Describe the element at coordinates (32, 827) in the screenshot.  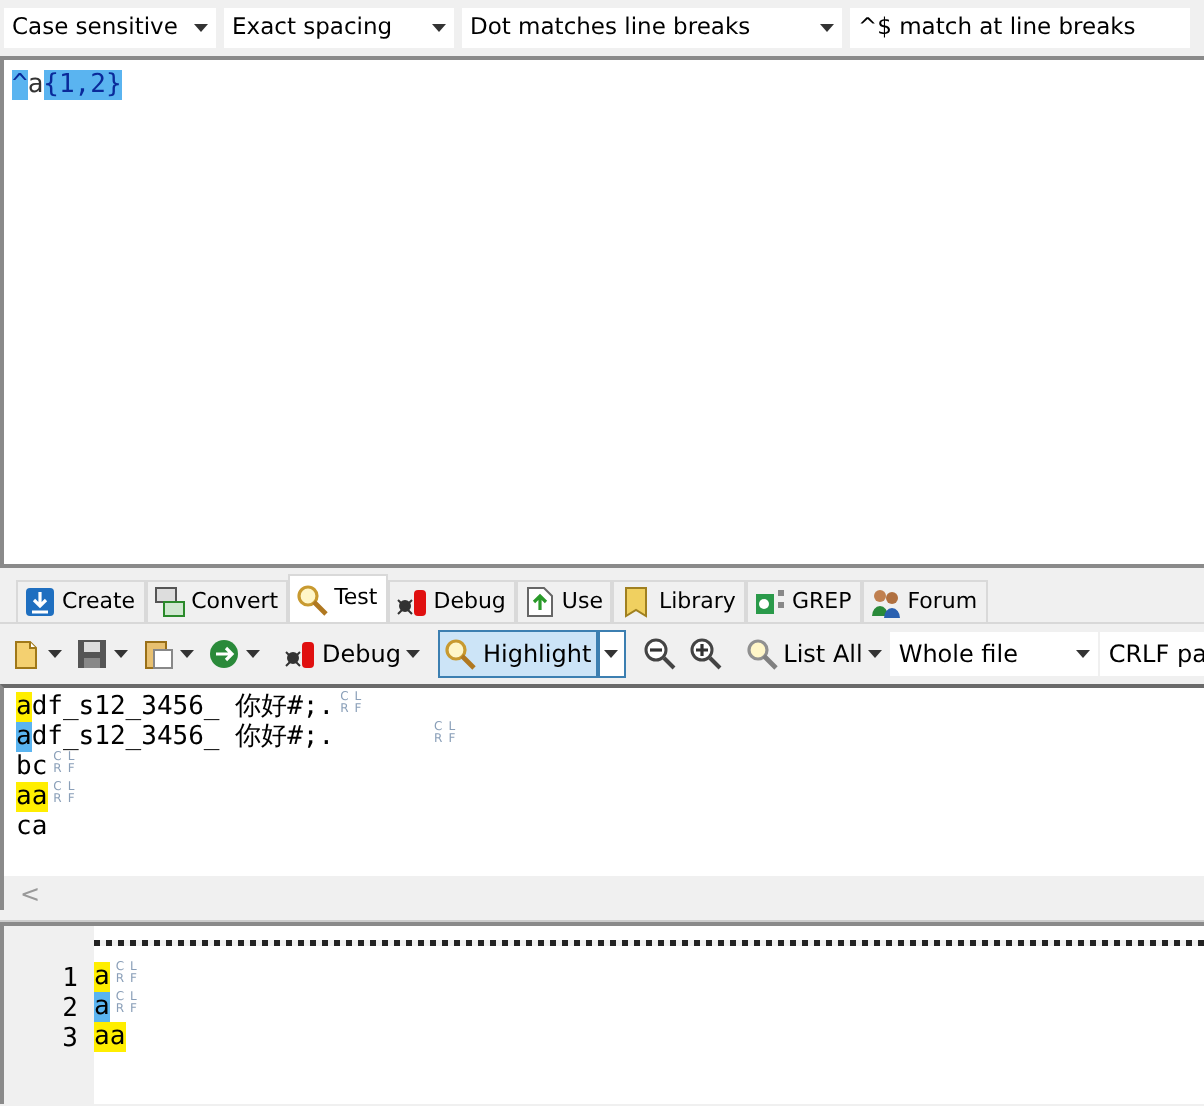
I see `line-text: ca` at that location.